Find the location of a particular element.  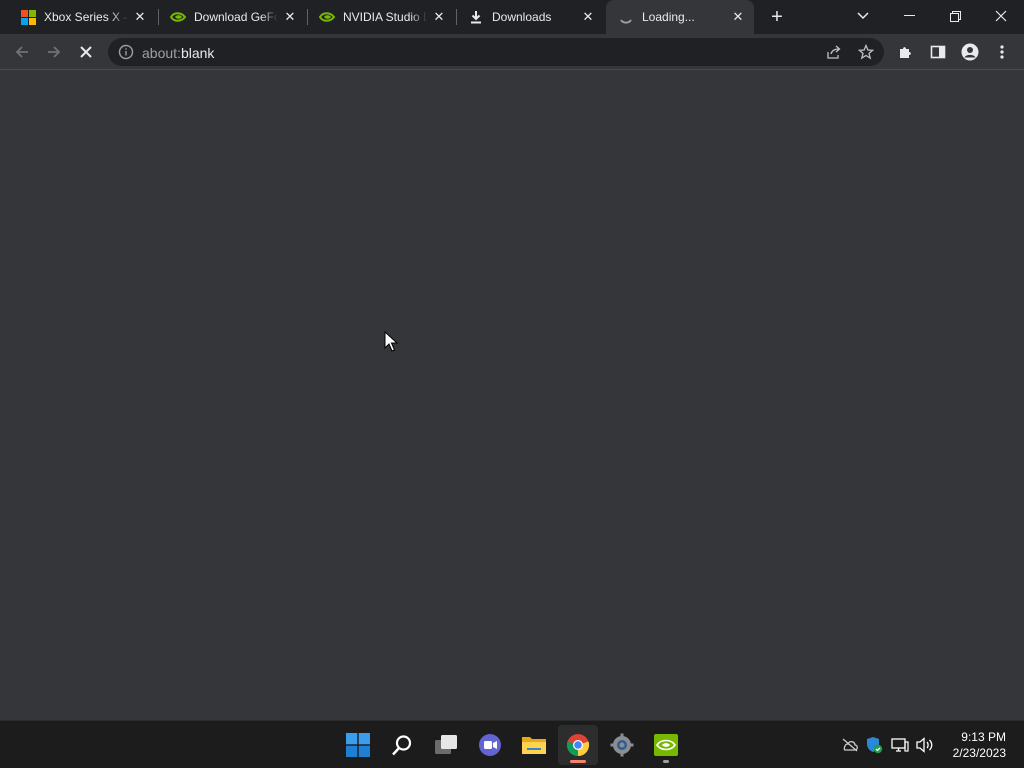

url-text: about:blank is located at coordinates (178, 53).